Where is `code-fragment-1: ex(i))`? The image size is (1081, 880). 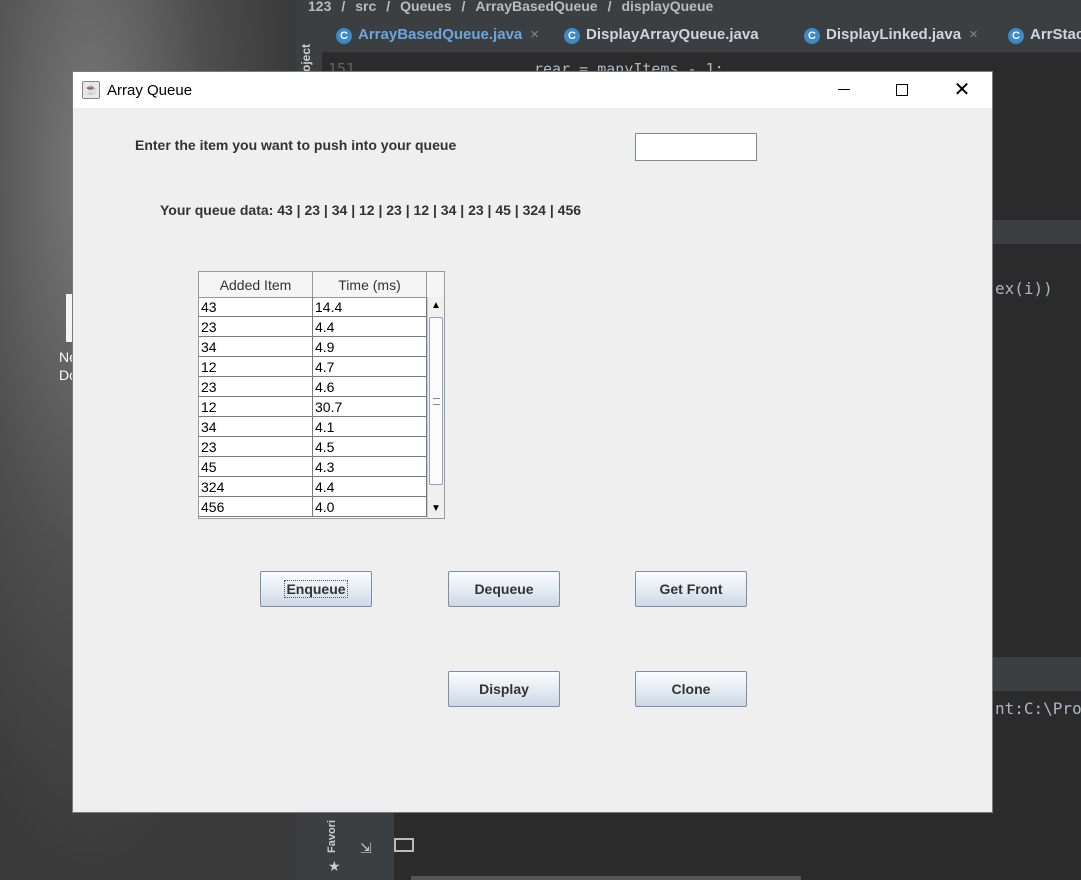 code-fragment-1: ex(i)) is located at coordinates (1024, 288).